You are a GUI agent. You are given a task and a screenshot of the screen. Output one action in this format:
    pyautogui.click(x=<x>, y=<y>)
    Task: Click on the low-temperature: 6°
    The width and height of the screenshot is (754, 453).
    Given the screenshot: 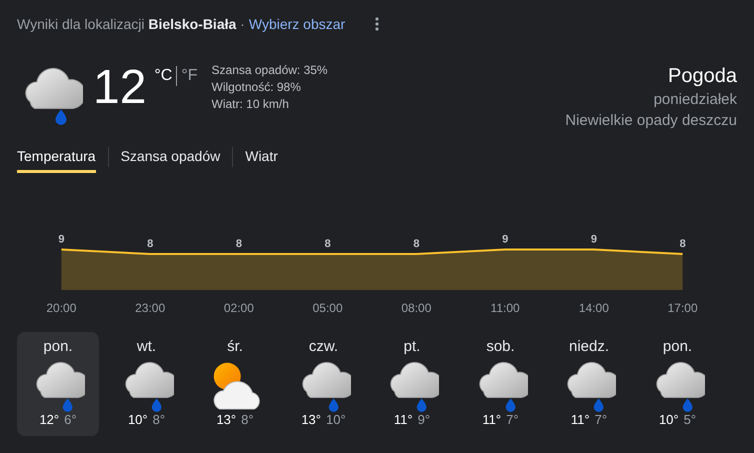 What is the action you would take?
    pyautogui.click(x=70, y=419)
    